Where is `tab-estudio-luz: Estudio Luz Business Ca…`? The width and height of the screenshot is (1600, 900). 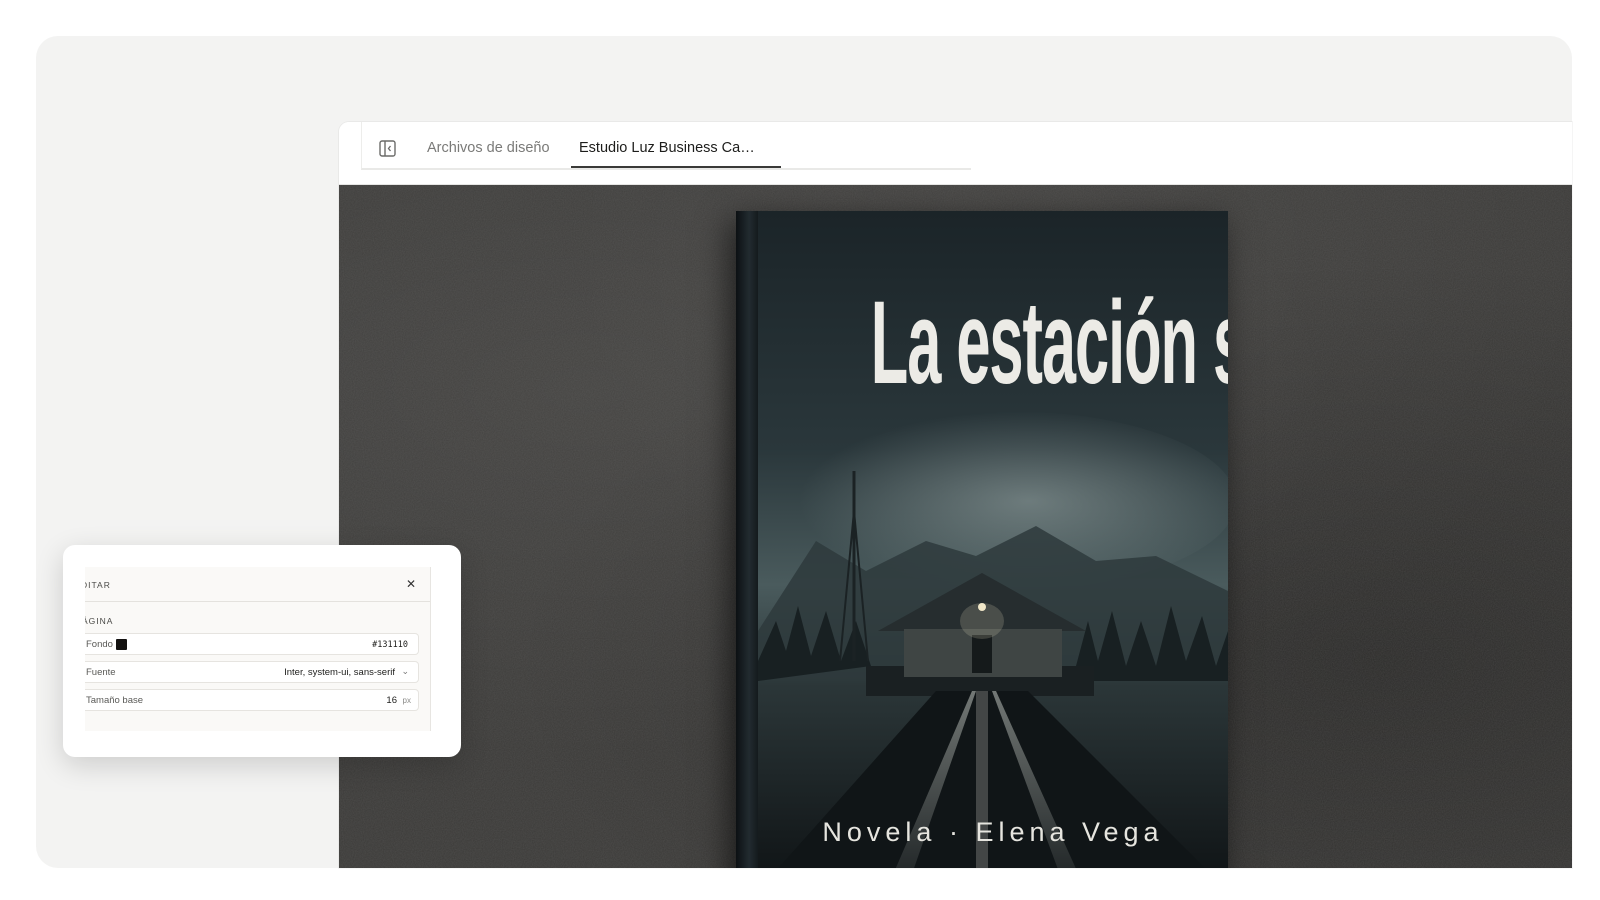
tab-estudio-luz: Estudio Luz Business Ca… is located at coordinates (685, 148).